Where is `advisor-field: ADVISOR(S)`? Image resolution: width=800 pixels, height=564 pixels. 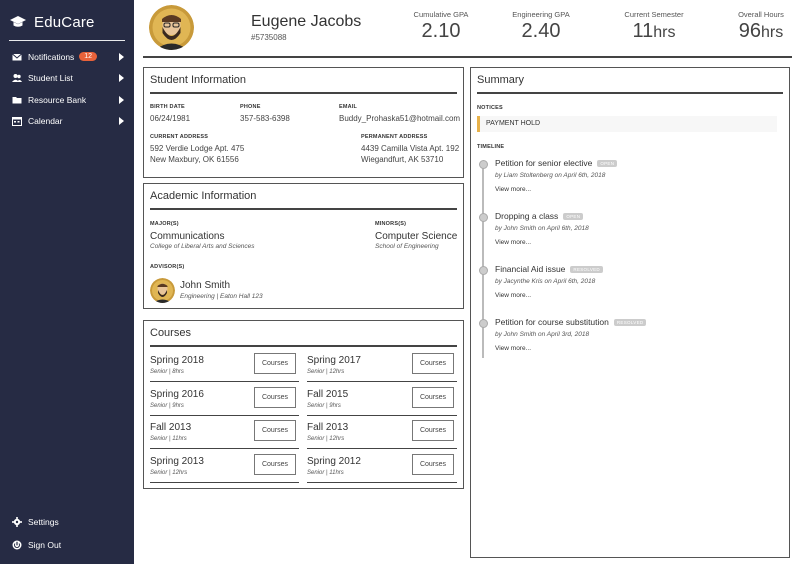 advisor-field: ADVISOR(S) is located at coordinates (167, 267).